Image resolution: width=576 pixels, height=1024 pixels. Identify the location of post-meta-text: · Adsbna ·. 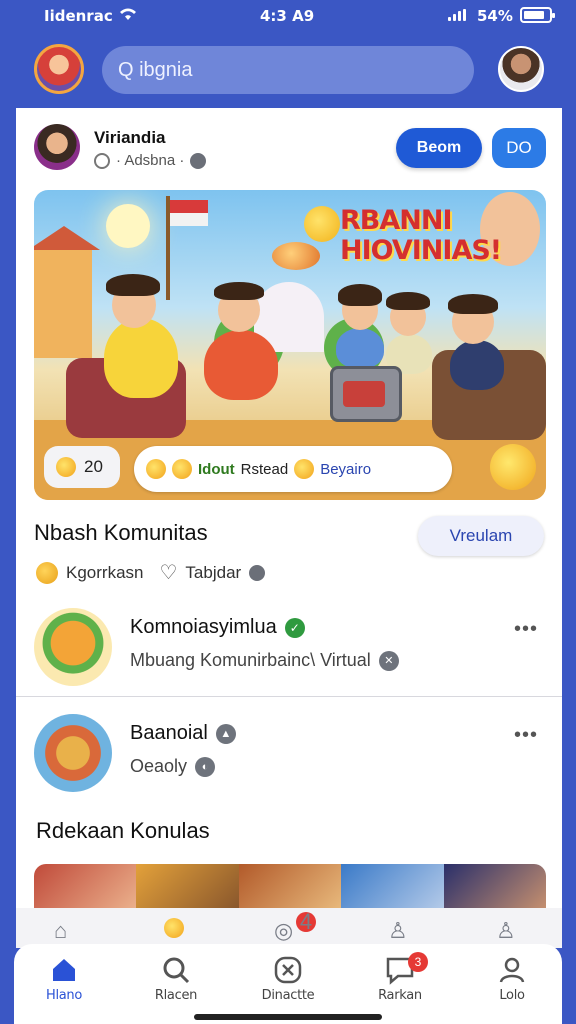
(150, 160).